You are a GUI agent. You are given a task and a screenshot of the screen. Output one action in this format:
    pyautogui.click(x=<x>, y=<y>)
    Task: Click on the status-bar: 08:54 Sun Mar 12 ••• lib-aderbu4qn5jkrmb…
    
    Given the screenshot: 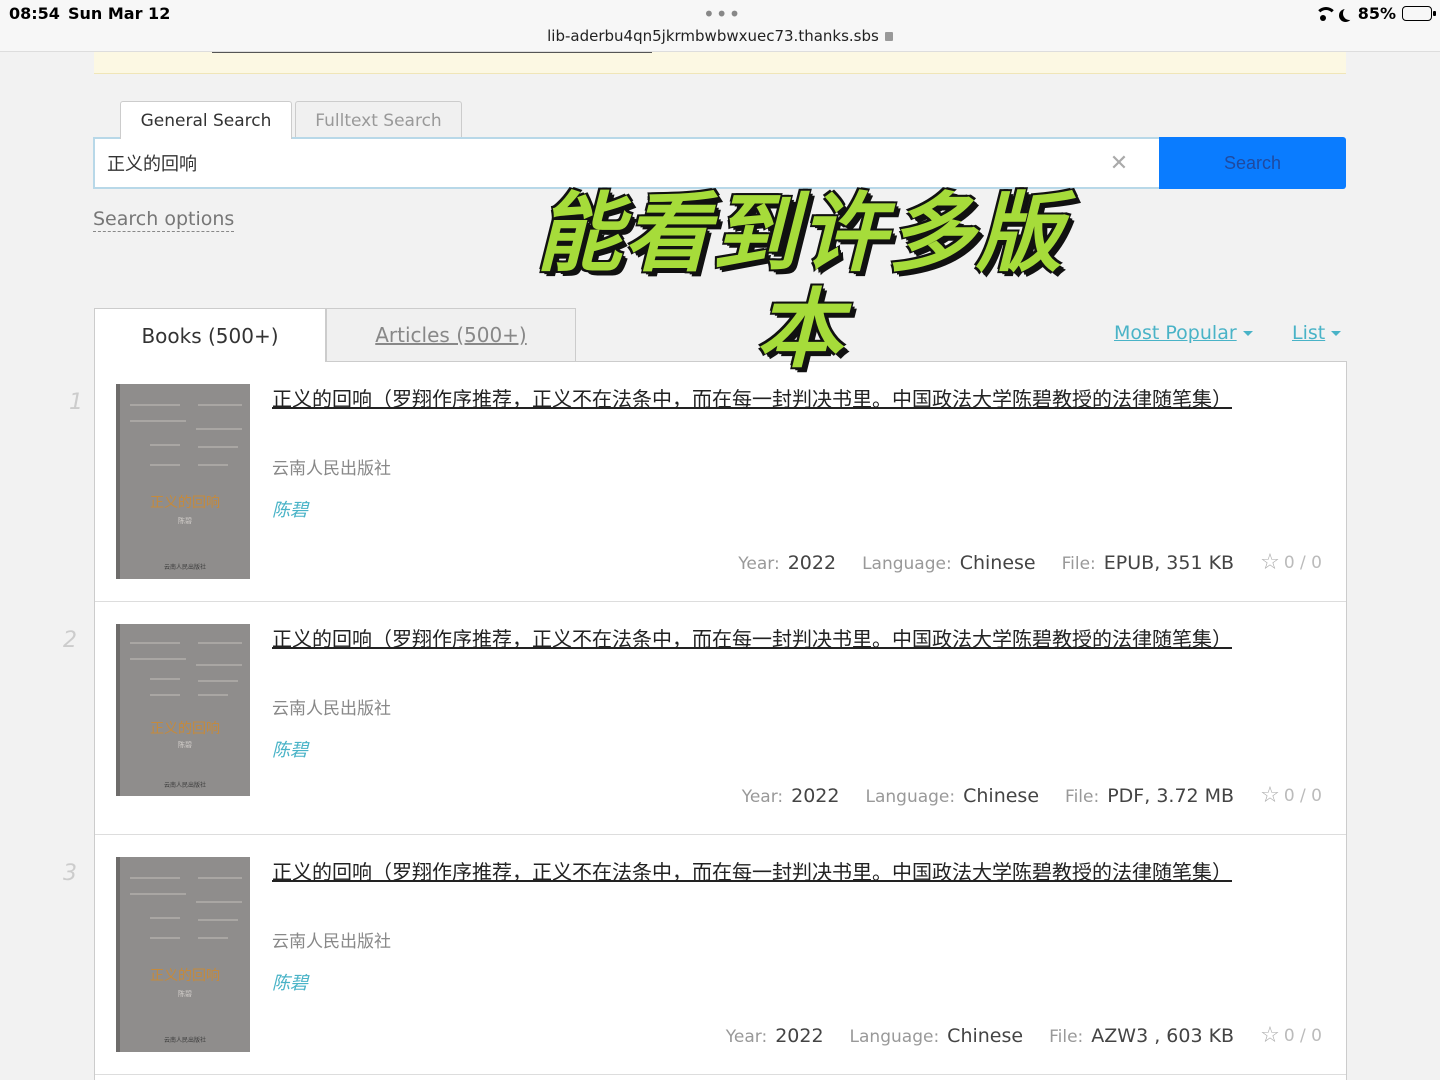 What is the action you would take?
    pyautogui.click(x=720, y=26)
    